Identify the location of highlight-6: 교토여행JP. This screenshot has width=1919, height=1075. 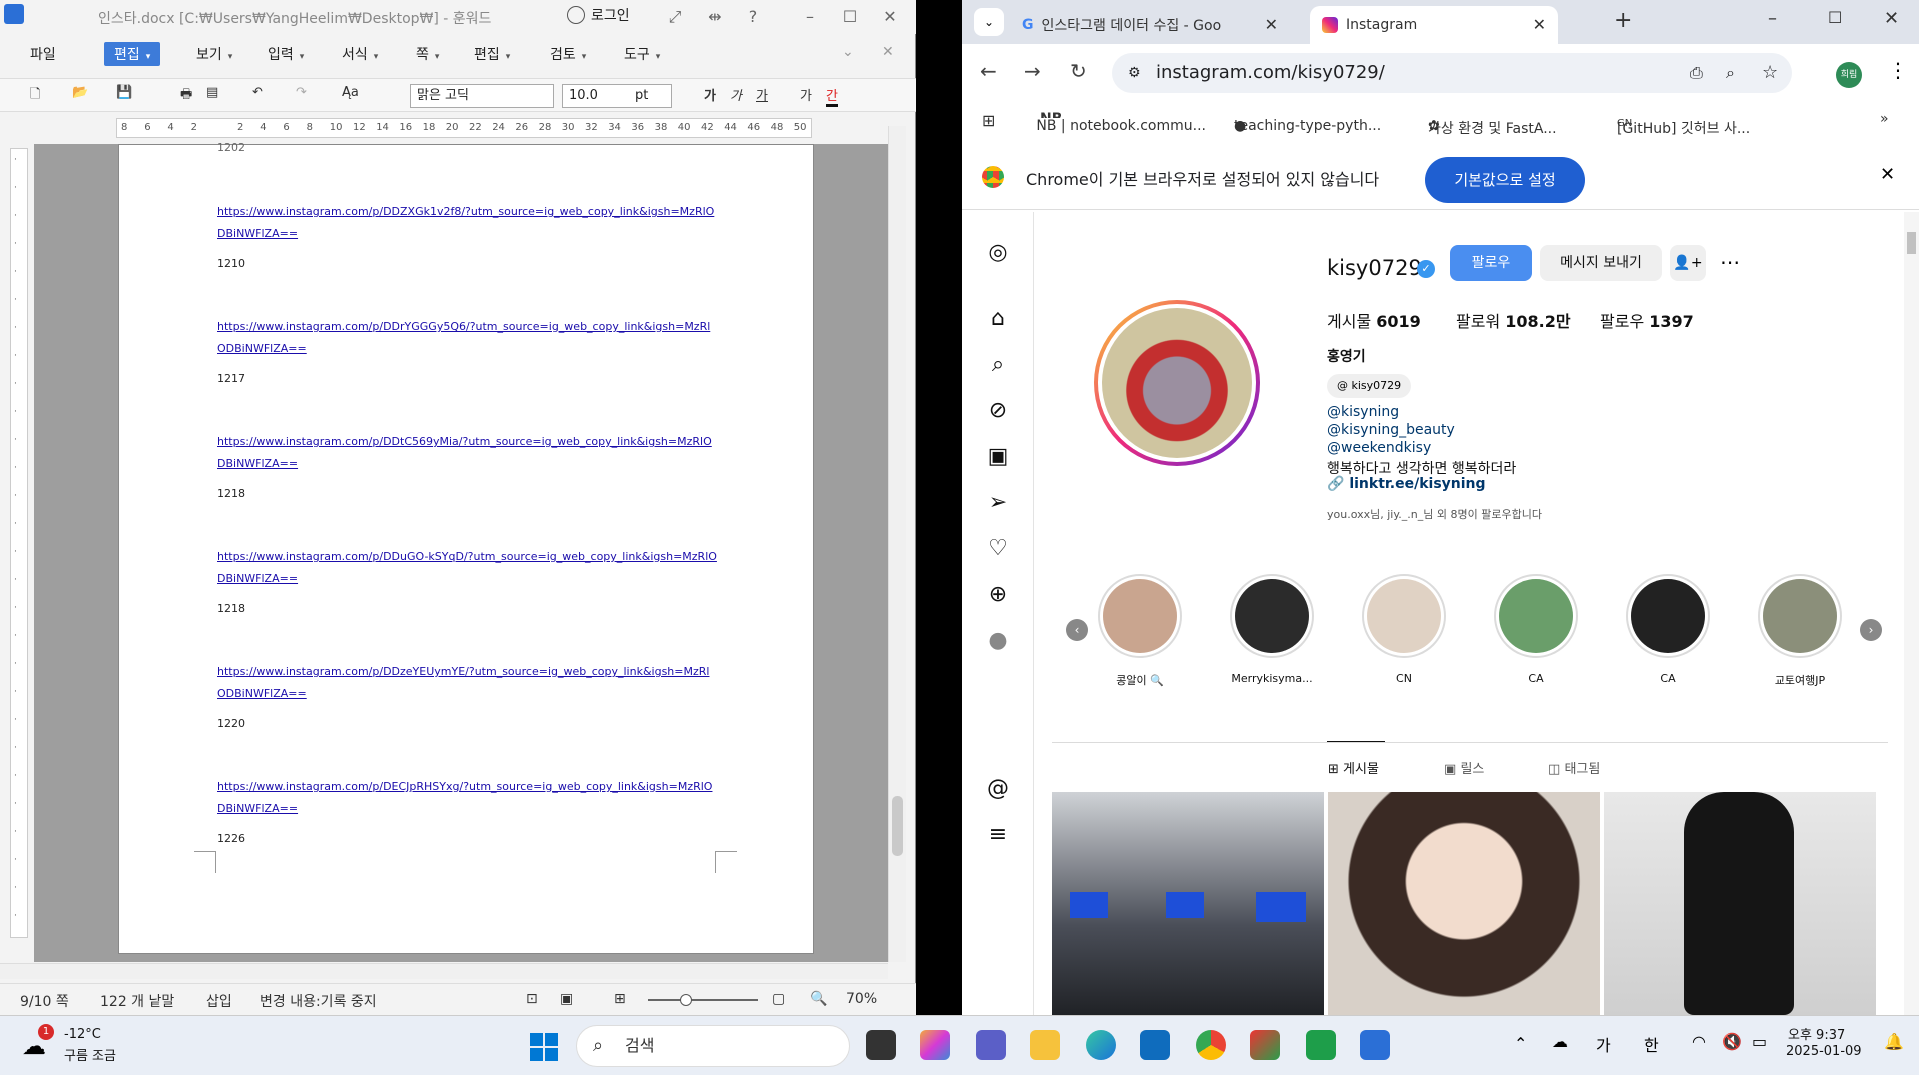
(1800, 631).